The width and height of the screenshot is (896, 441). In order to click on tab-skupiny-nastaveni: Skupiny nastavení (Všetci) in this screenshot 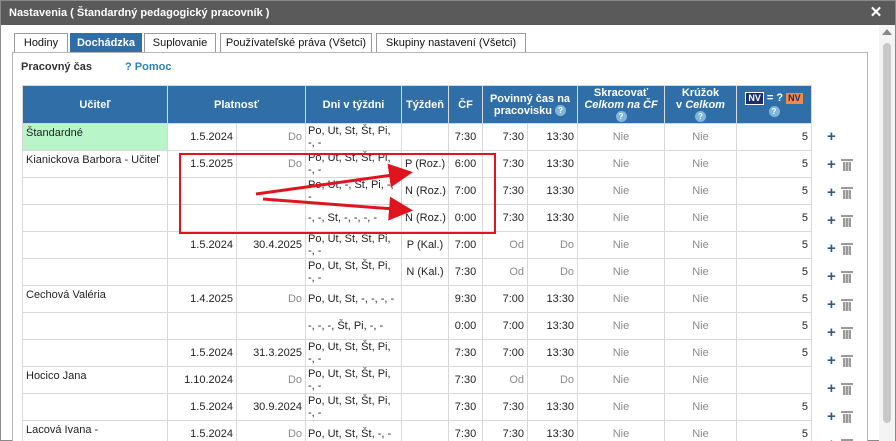, I will do `click(451, 43)`.